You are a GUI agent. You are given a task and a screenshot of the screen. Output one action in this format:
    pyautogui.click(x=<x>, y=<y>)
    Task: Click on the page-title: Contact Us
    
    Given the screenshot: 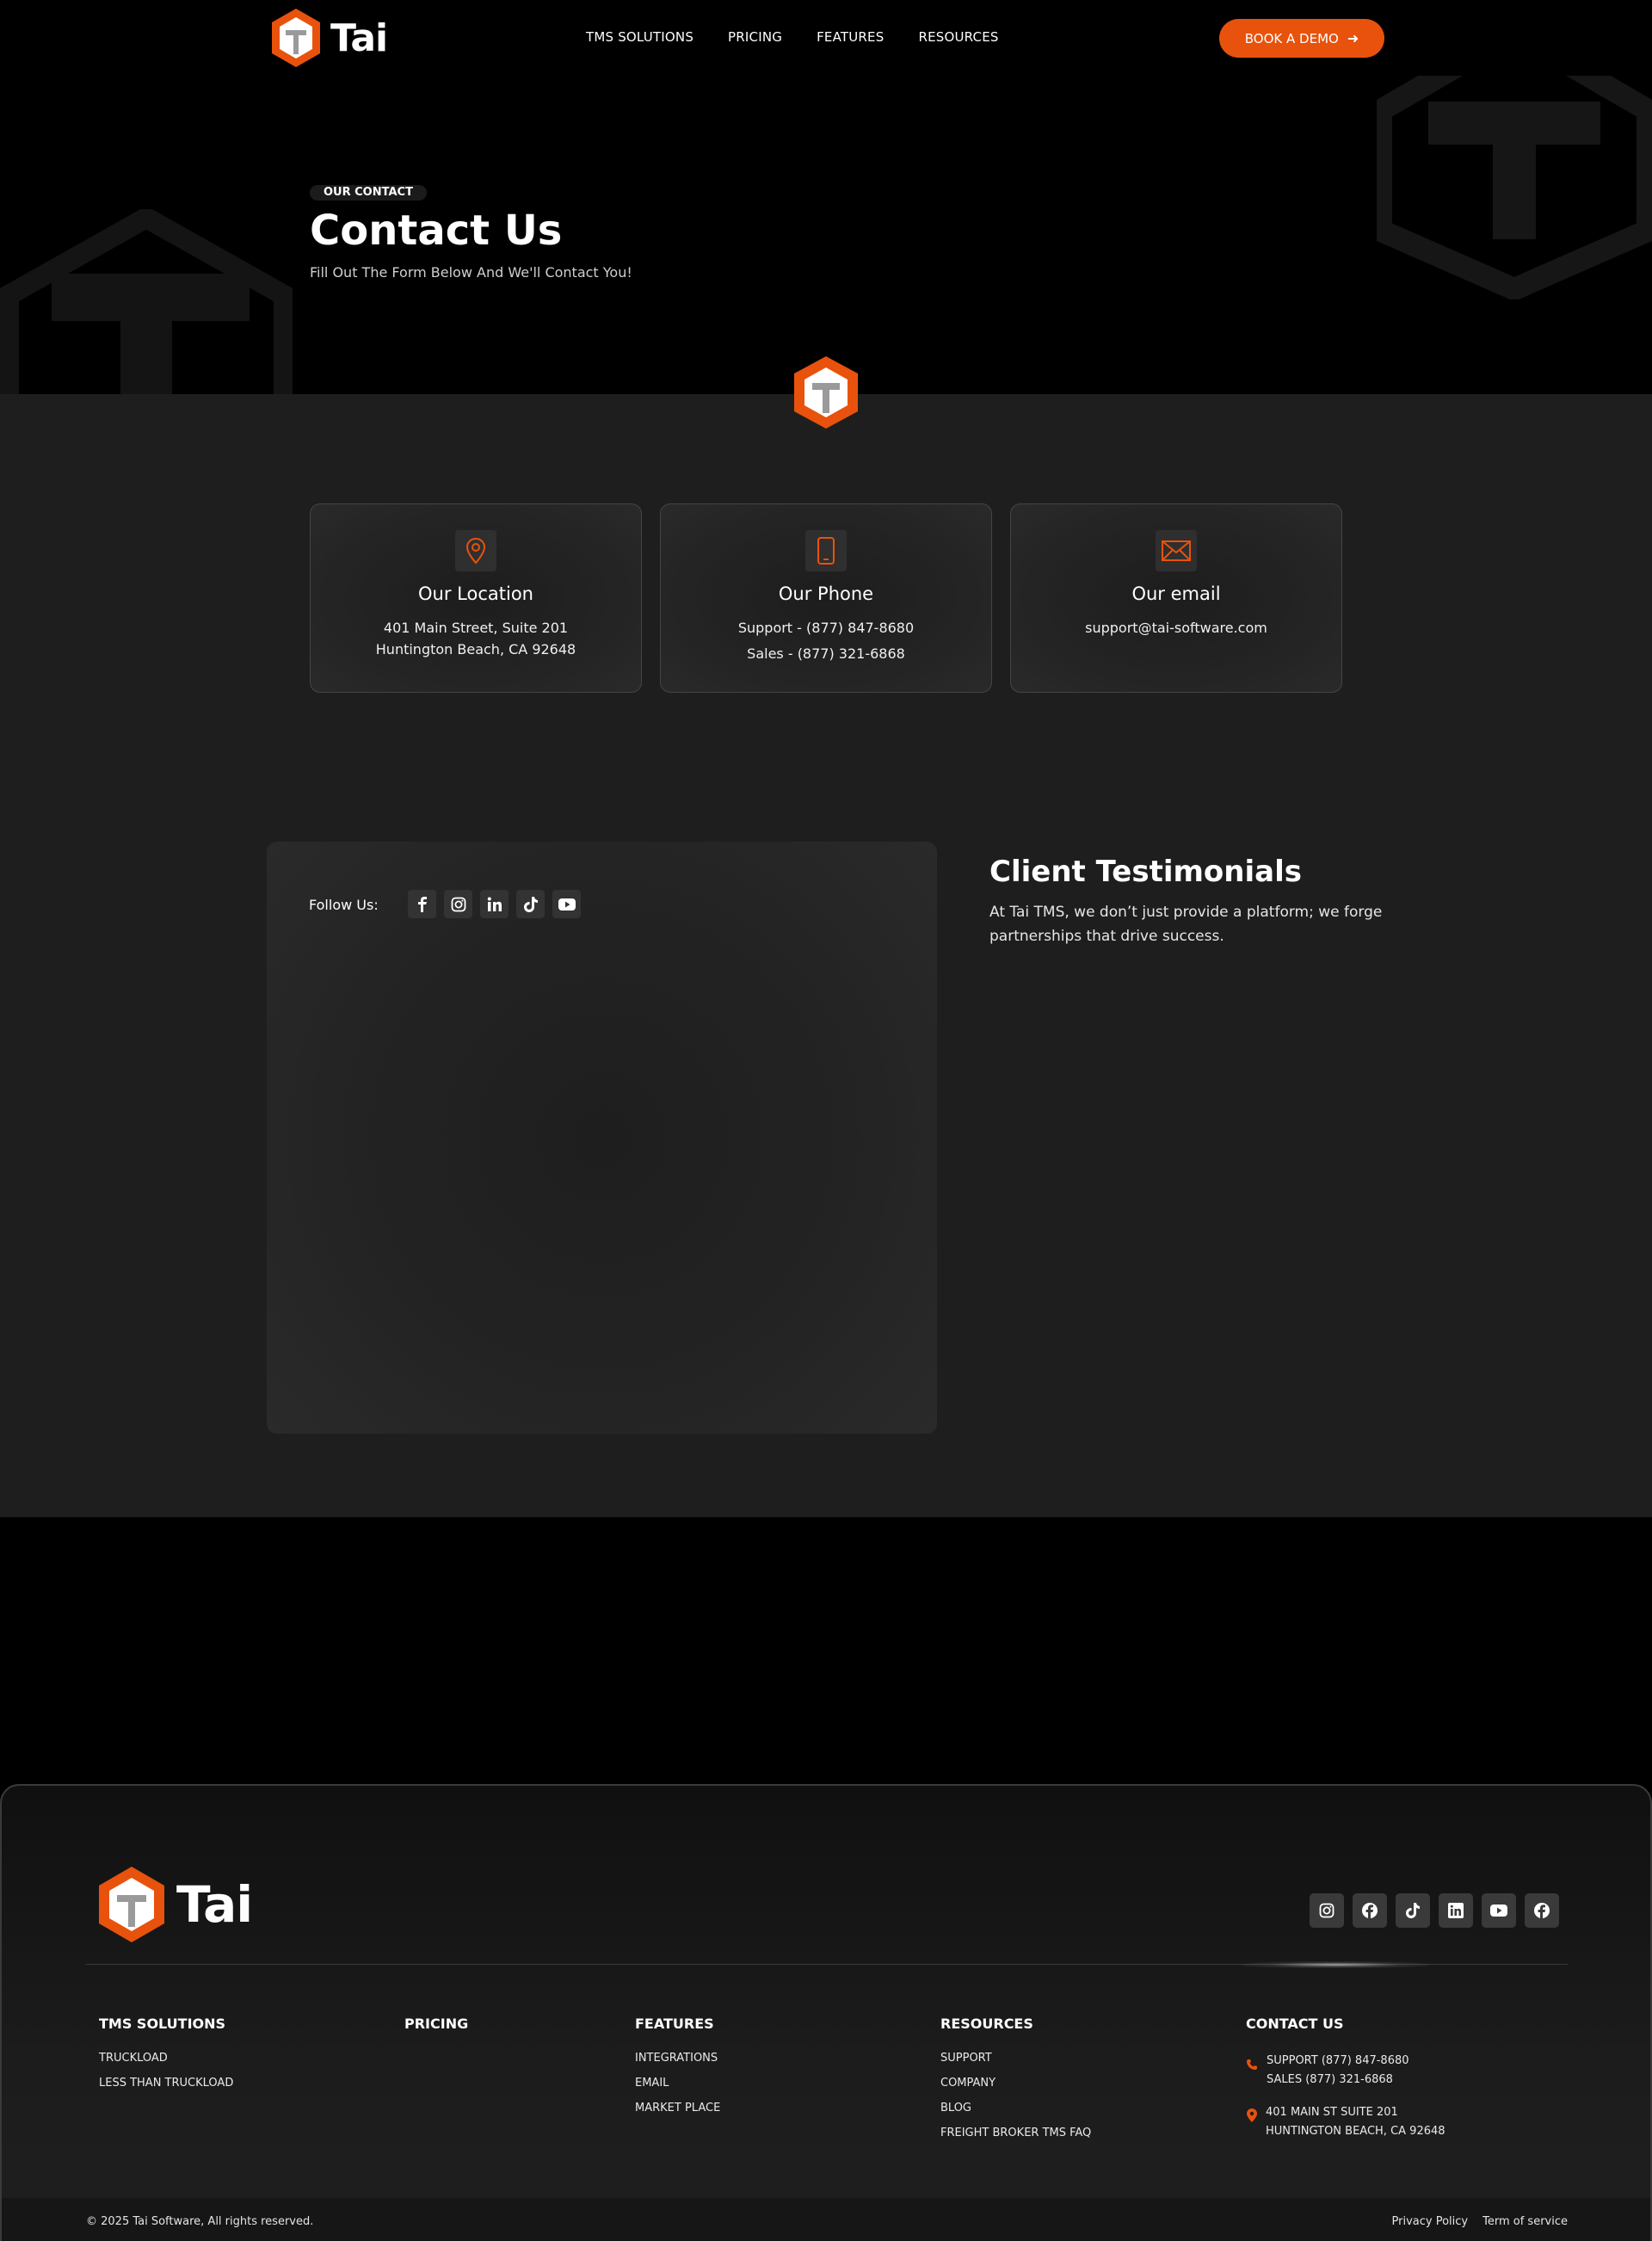 What is the action you would take?
    pyautogui.click(x=436, y=231)
    